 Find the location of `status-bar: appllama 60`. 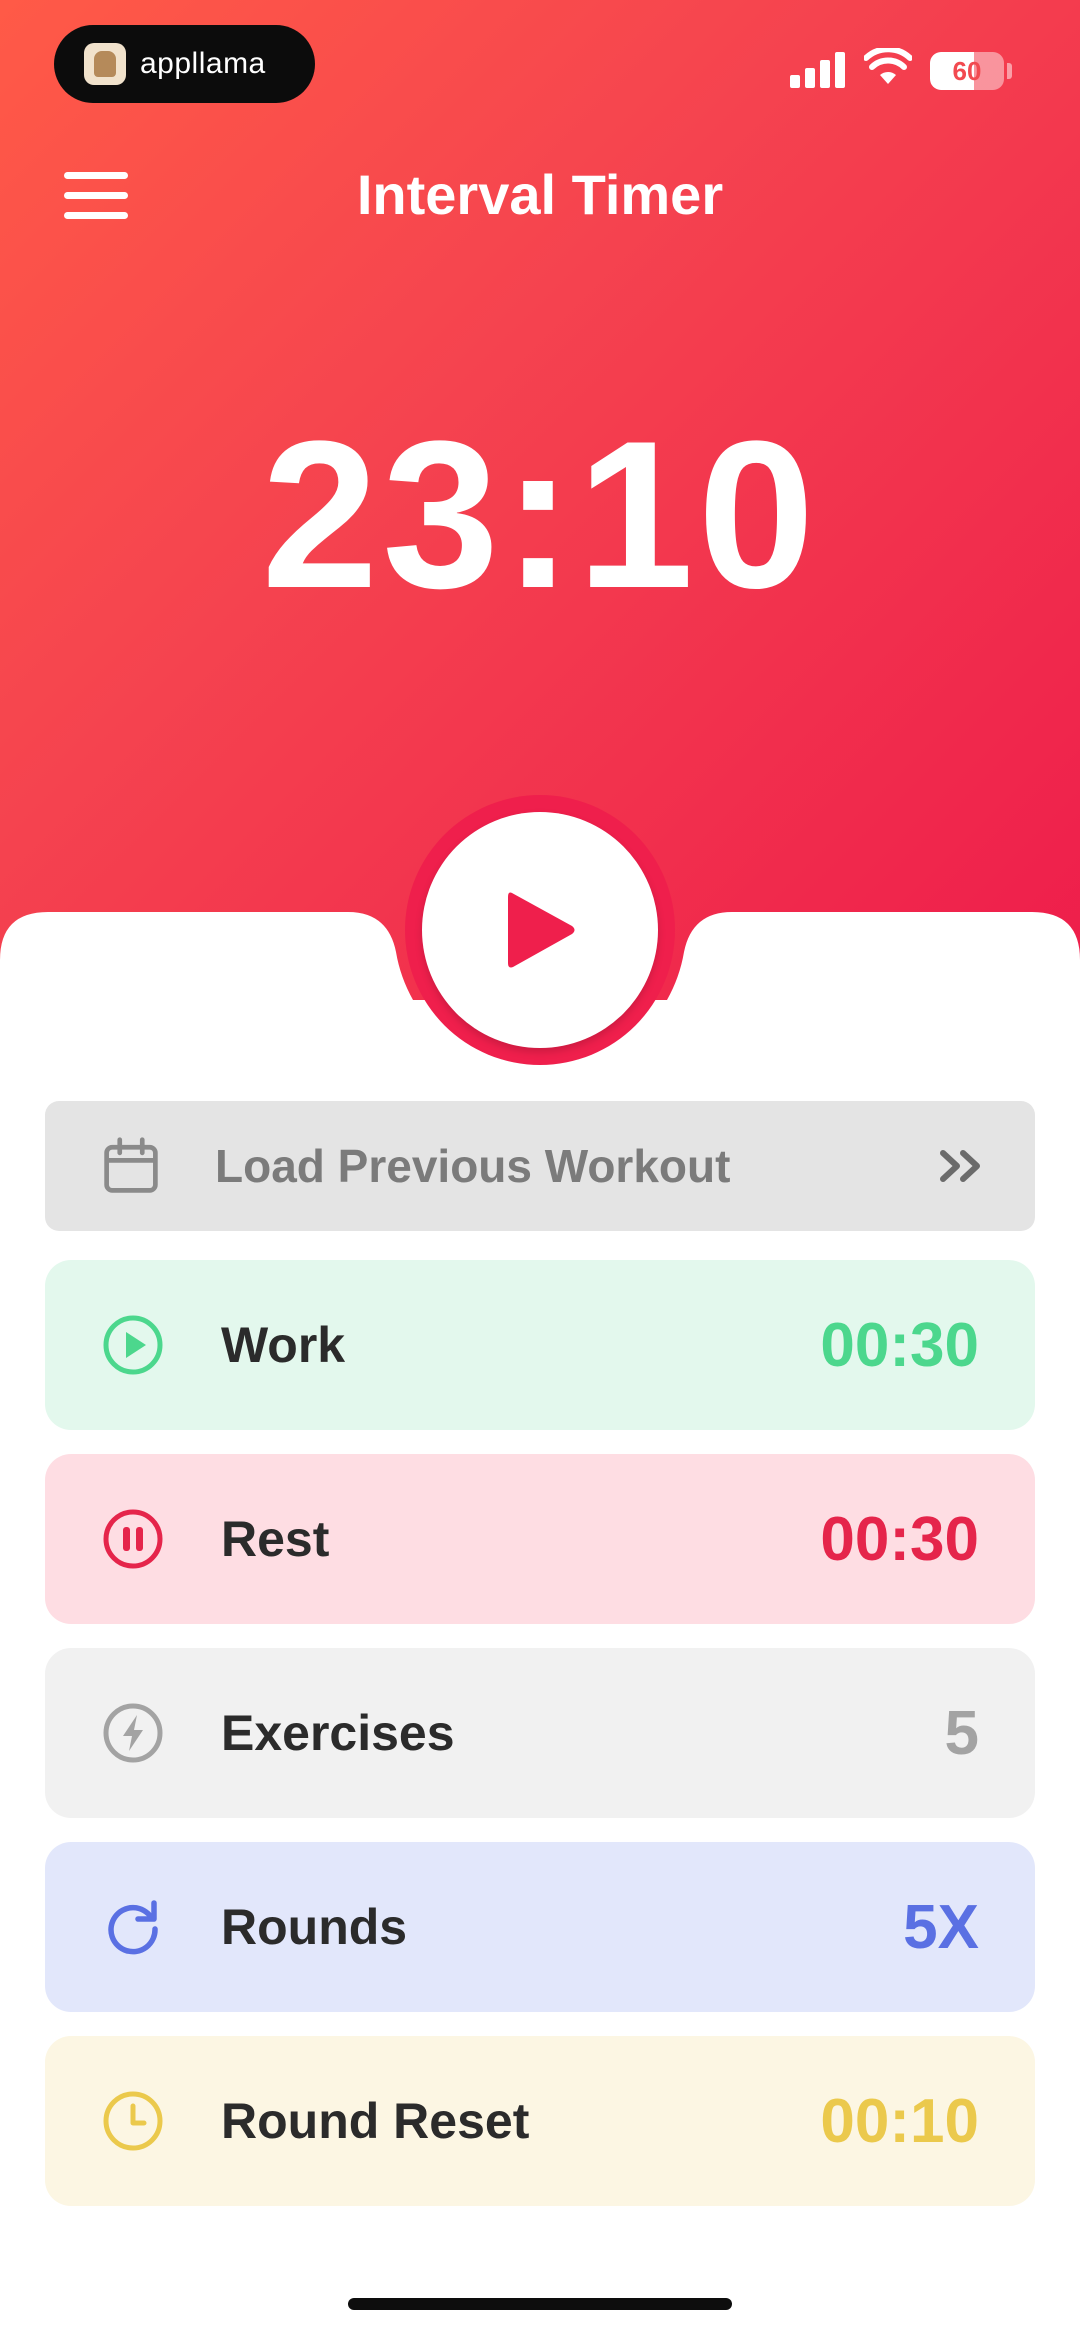

status-bar: appllama 60 is located at coordinates (540, 70).